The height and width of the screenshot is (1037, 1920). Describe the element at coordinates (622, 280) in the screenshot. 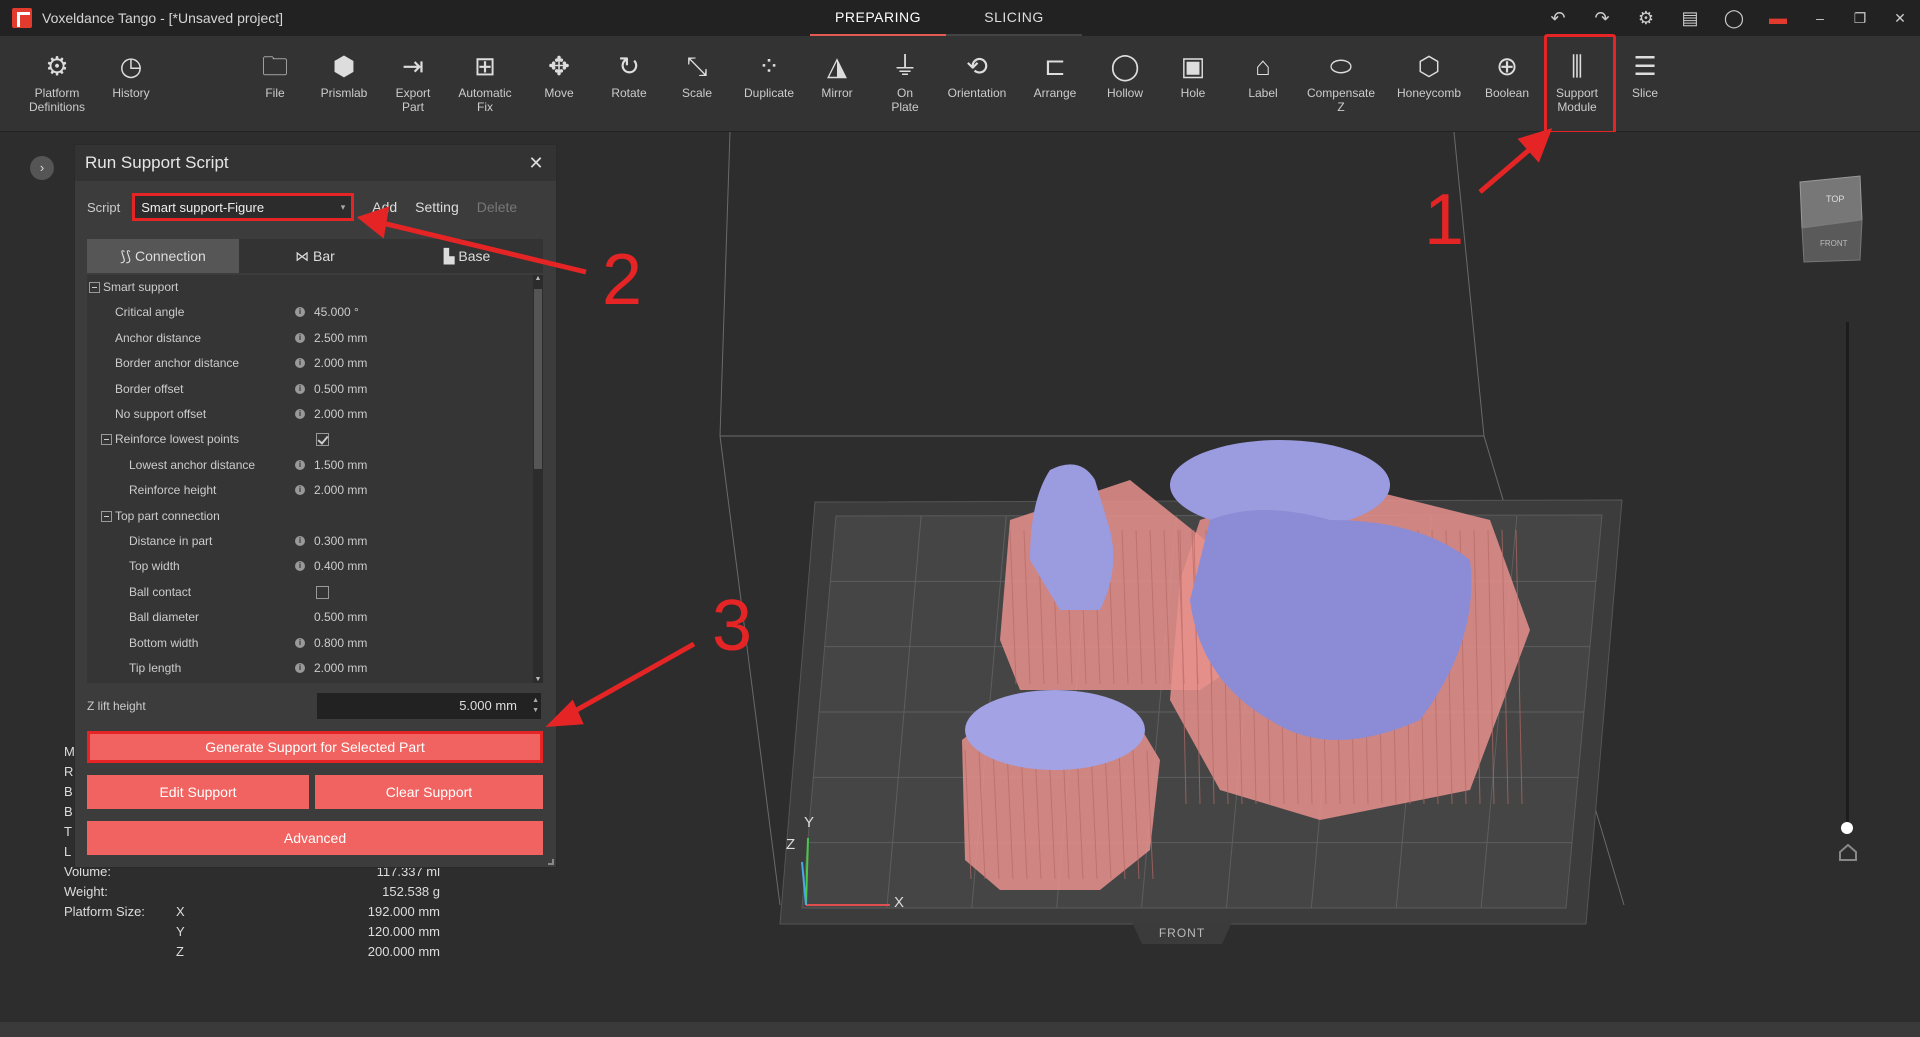

I see `annotation-number-2: 2` at that location.